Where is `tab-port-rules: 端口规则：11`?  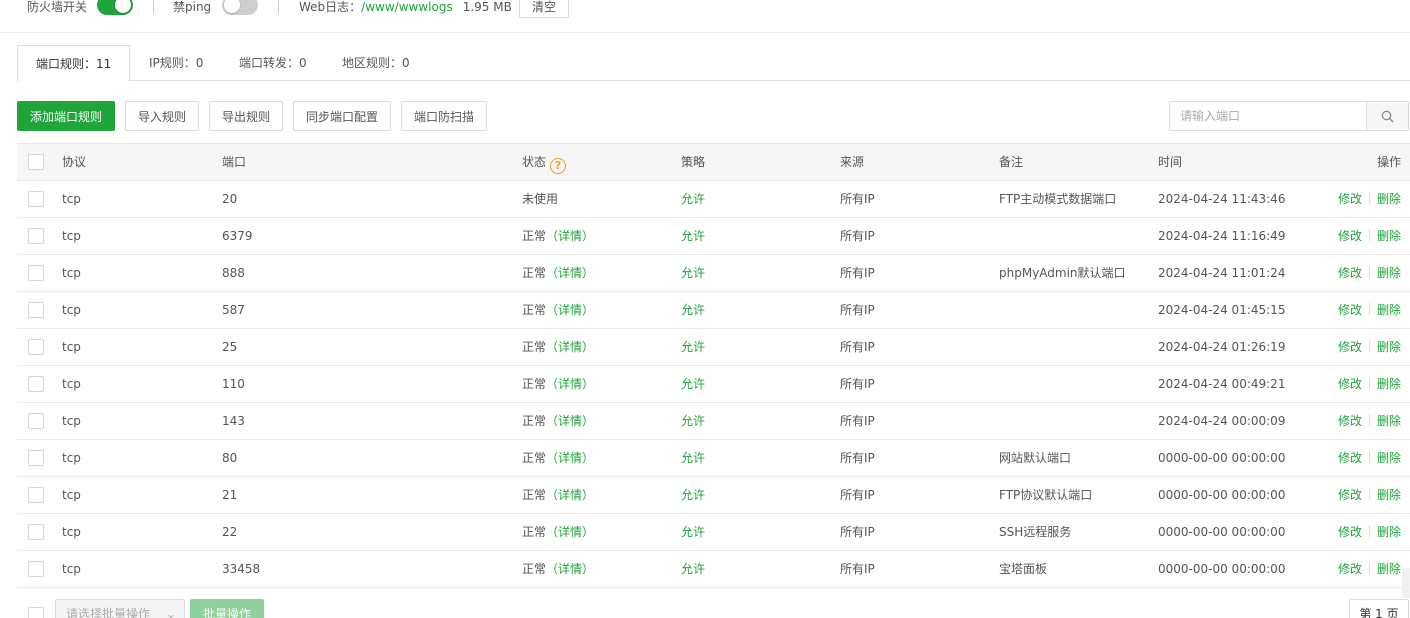
tab-port-rules: 端口规则：11 is located at coordinates (74, 63).